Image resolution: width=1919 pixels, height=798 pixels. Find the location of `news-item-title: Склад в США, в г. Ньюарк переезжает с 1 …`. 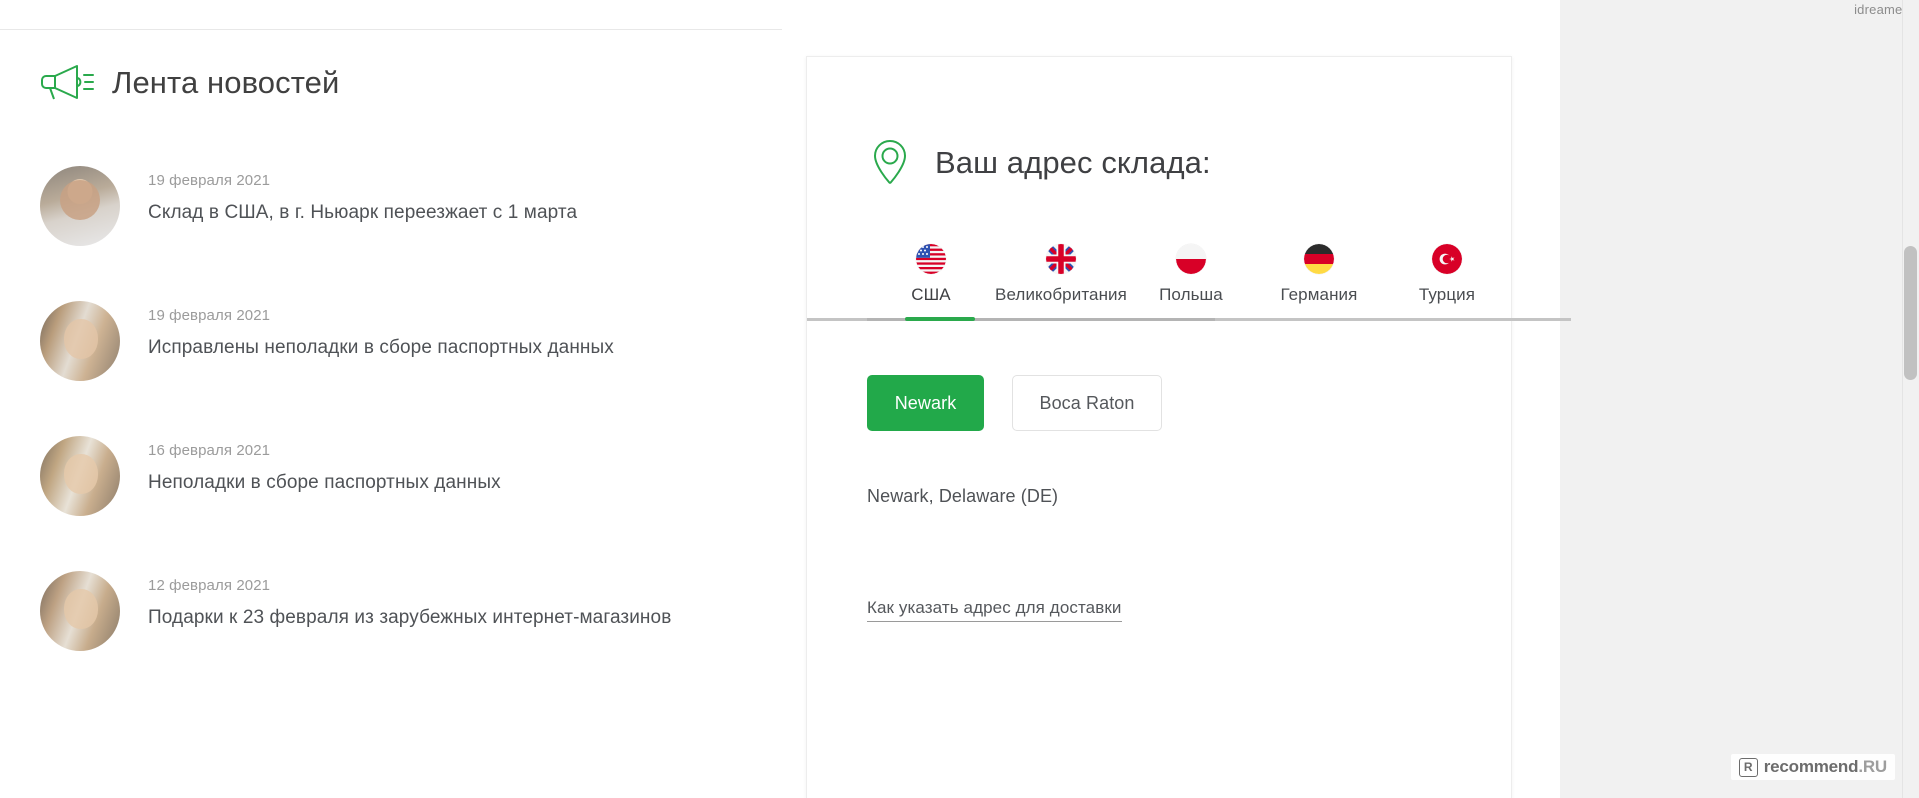

news-item-title: Склад в США, в г. Ньюарк переезжает с 1 … is located at coordinates (362, 213).